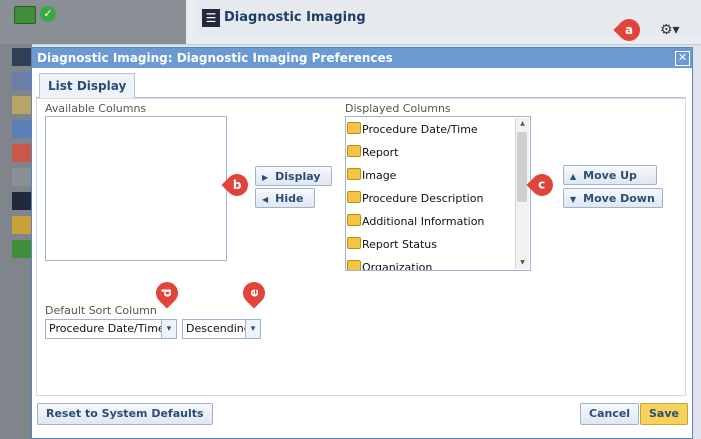 This screenshot has height=439, width=701. Describe the element at coordinates (111, 329) in the screenshot. I see `sort-column-select: Procedure Date/Time ▾` at that location.